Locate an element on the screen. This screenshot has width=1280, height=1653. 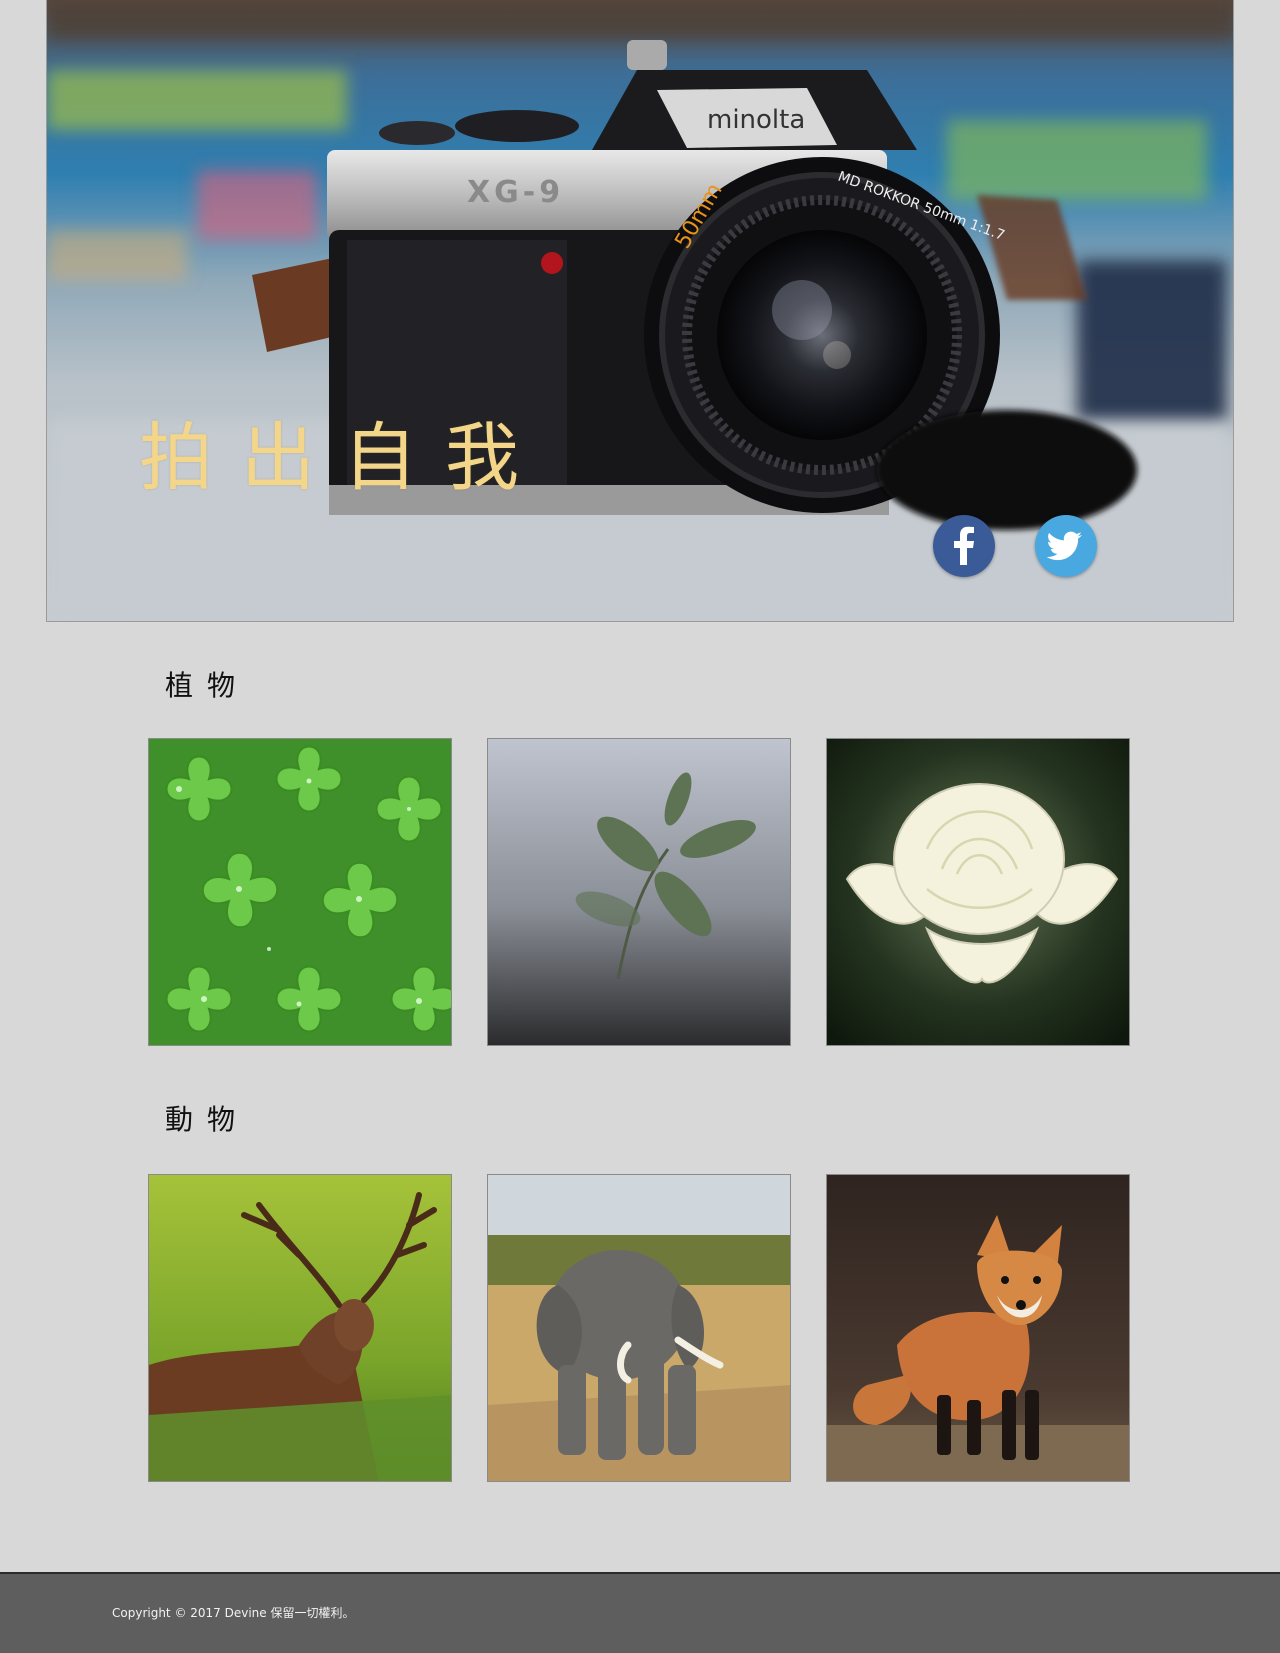
elephant-photo is located at coordinates (639, 1328).